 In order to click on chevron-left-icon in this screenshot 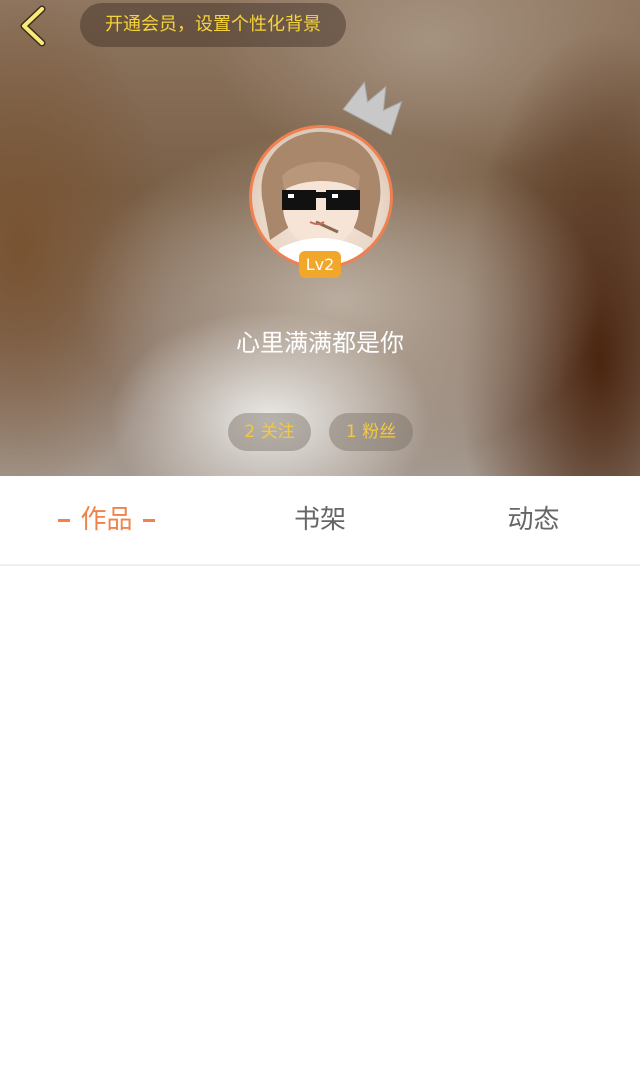, I will do `click(33, 26)`.